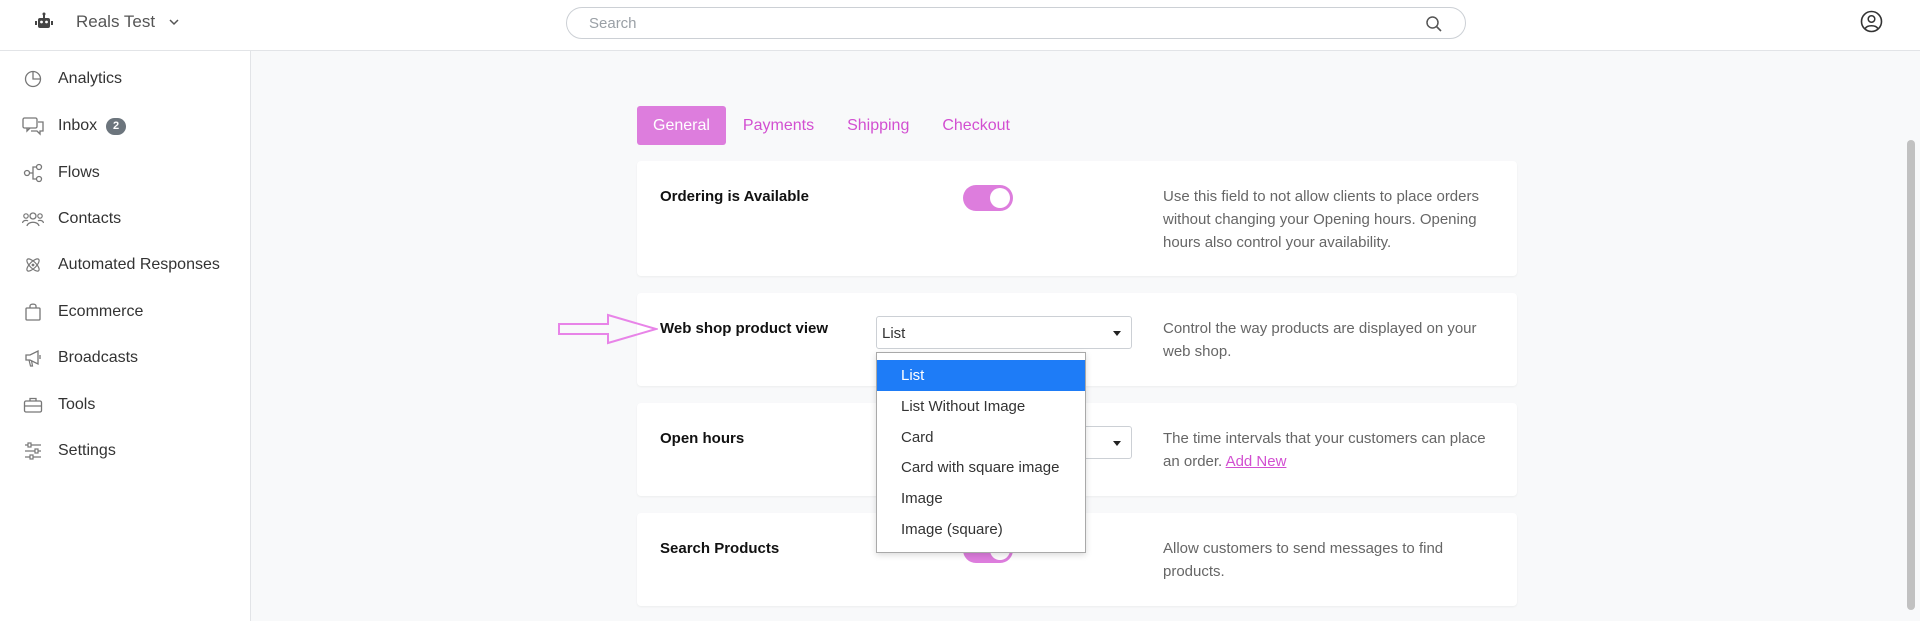 Image resolution: width=1920 pixels, height=621 pixels. Describe the element at coordinates (981, 467) in the screenshot. I see `option-card-square-image: Card with square image` at that location.